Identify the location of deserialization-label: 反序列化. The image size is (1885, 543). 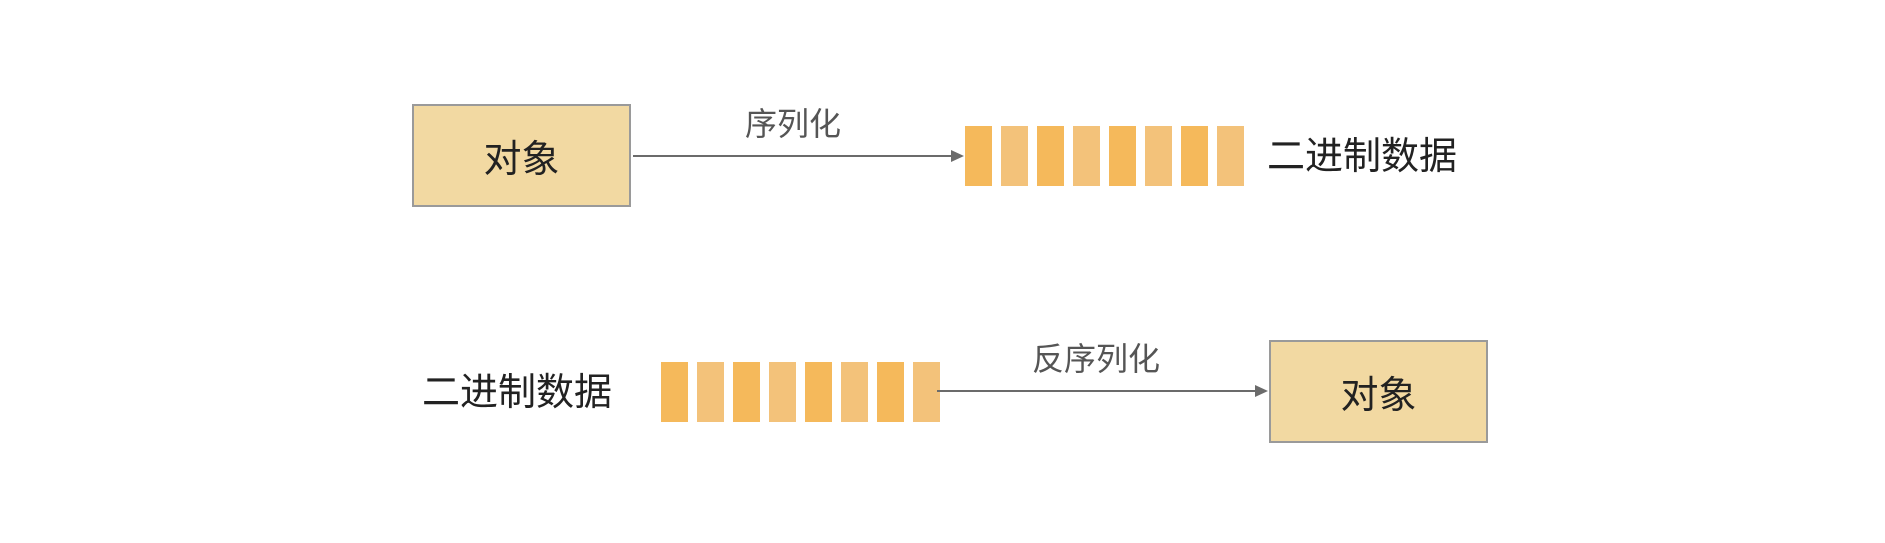
(1096, 359).